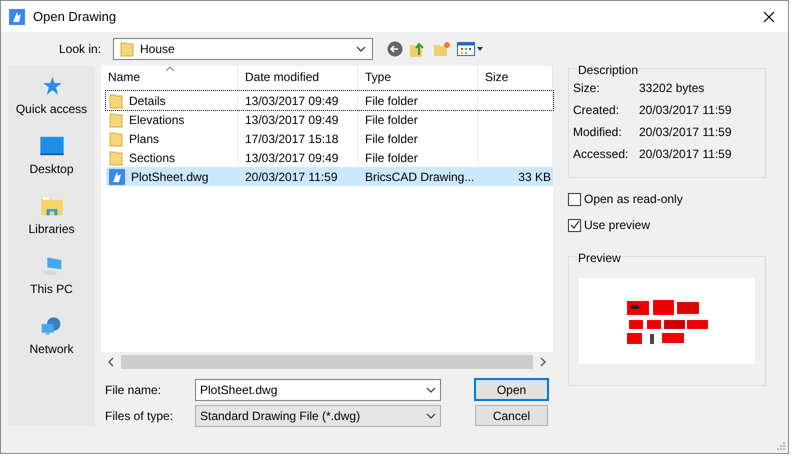 The image size is (795, 460). What do you see at coordinates (418, 77) in the screenshot?
I see `column-header: Type` at bounding box center [418, 77].